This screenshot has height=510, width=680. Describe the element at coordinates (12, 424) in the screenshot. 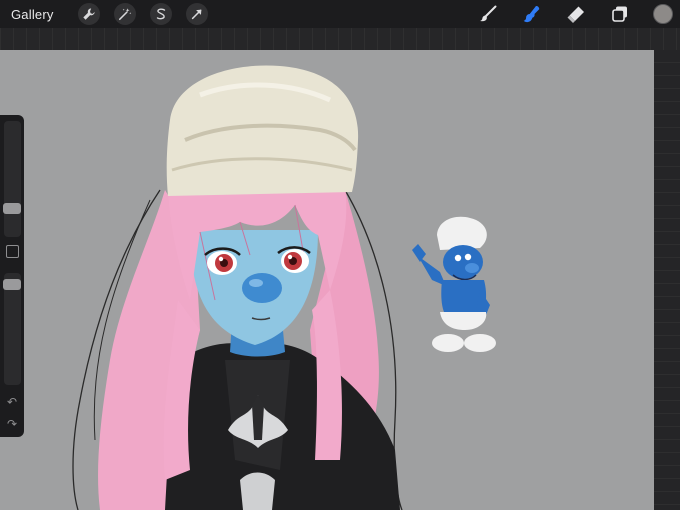

I see `redo-arrow-icon: ↷` at that location.